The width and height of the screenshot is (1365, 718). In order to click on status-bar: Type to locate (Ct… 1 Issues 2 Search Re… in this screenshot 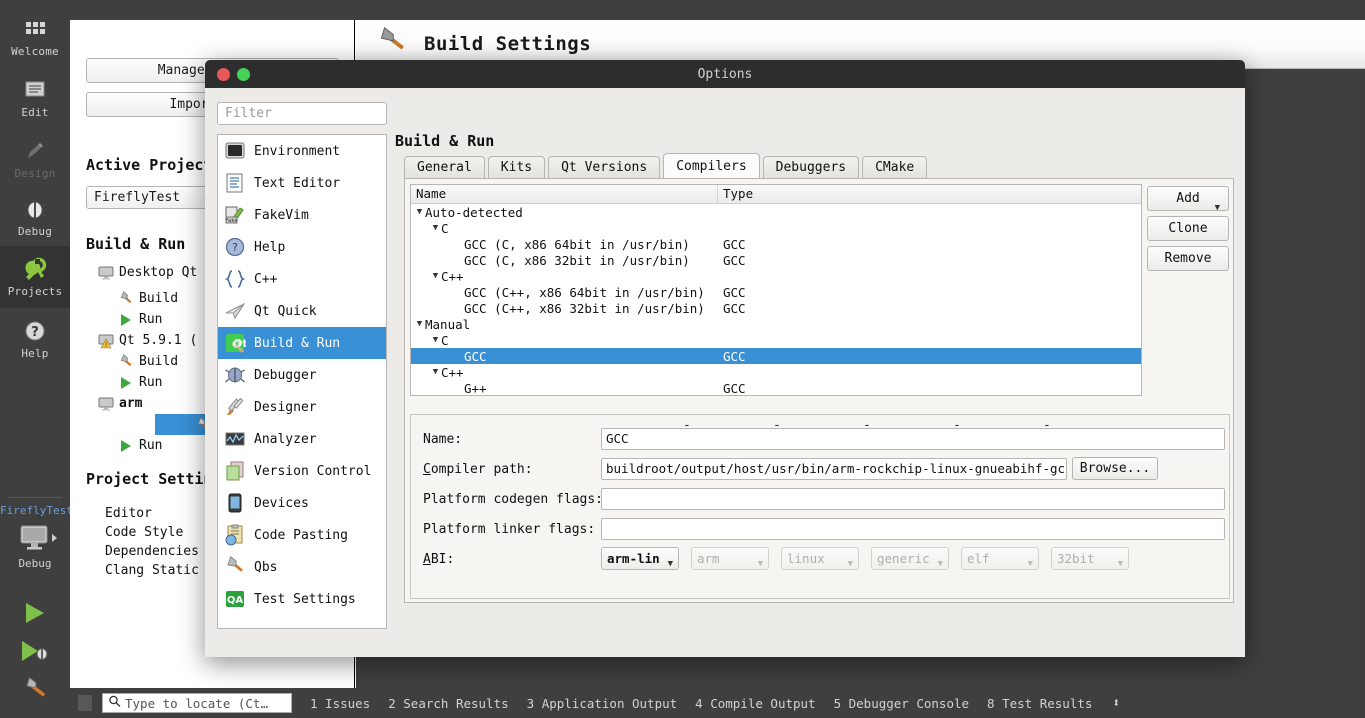, I will do `click(717, 703)`.